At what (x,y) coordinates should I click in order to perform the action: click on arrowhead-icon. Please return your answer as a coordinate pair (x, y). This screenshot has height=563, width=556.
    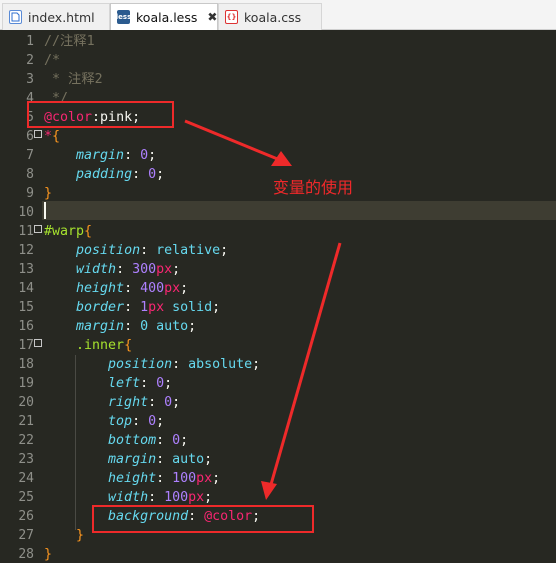
    Looking at the image, I should click on (269, 490).